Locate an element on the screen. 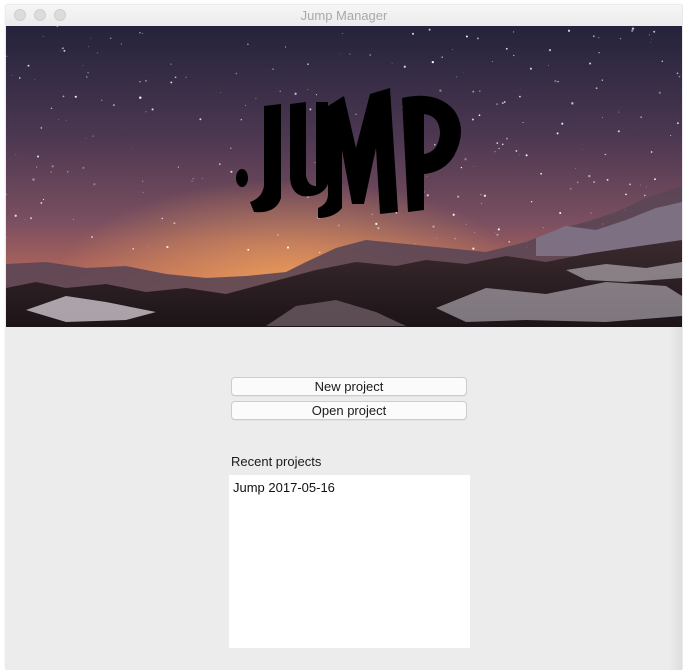 Image resolution: width=683 pixels, height=670 pixels. recent-projects-label: Recent projects is located at coordinates (276, 461).